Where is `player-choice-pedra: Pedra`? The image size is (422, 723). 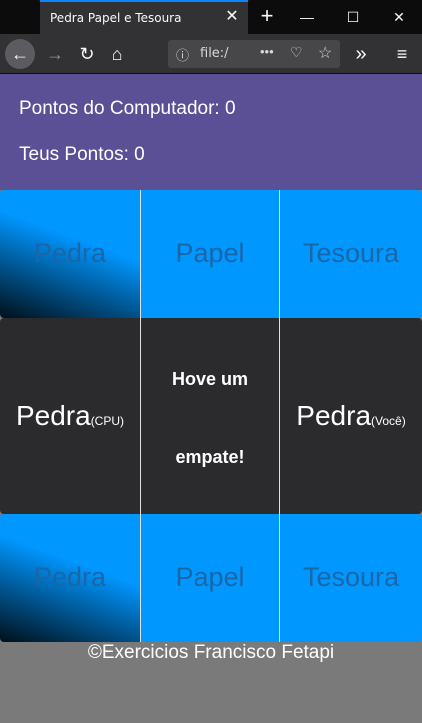 player-choice-pedra: Pedra is located at coordinates (70, 578).